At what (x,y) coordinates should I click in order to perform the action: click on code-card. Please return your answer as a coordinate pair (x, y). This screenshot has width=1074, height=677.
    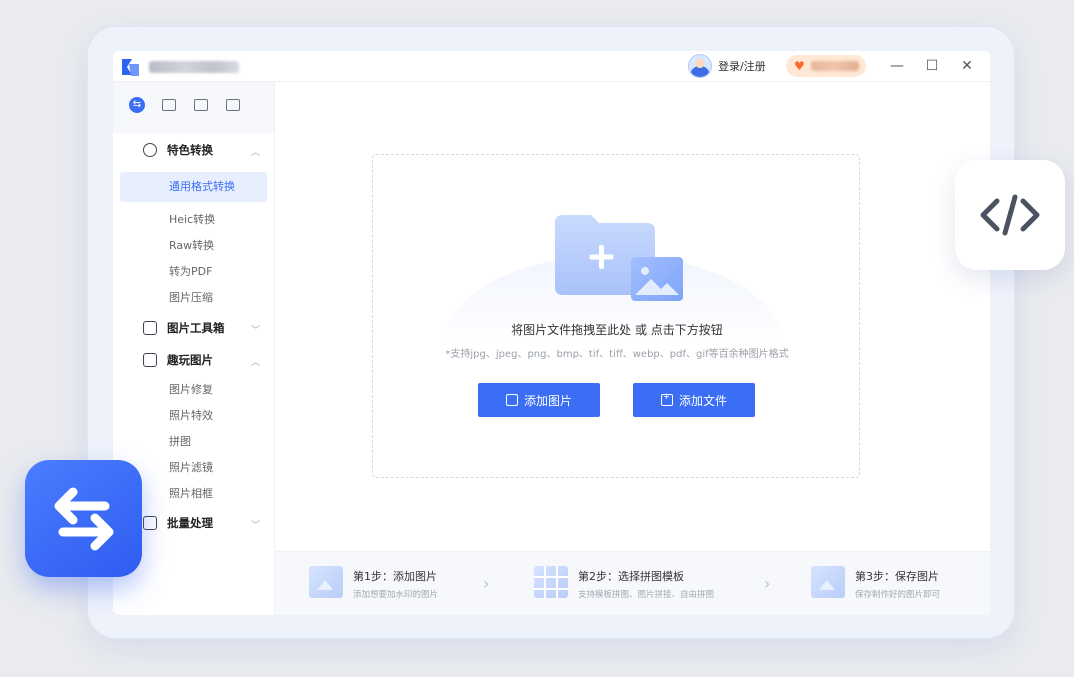
    Looking at the image, I should click on (1010, 215).